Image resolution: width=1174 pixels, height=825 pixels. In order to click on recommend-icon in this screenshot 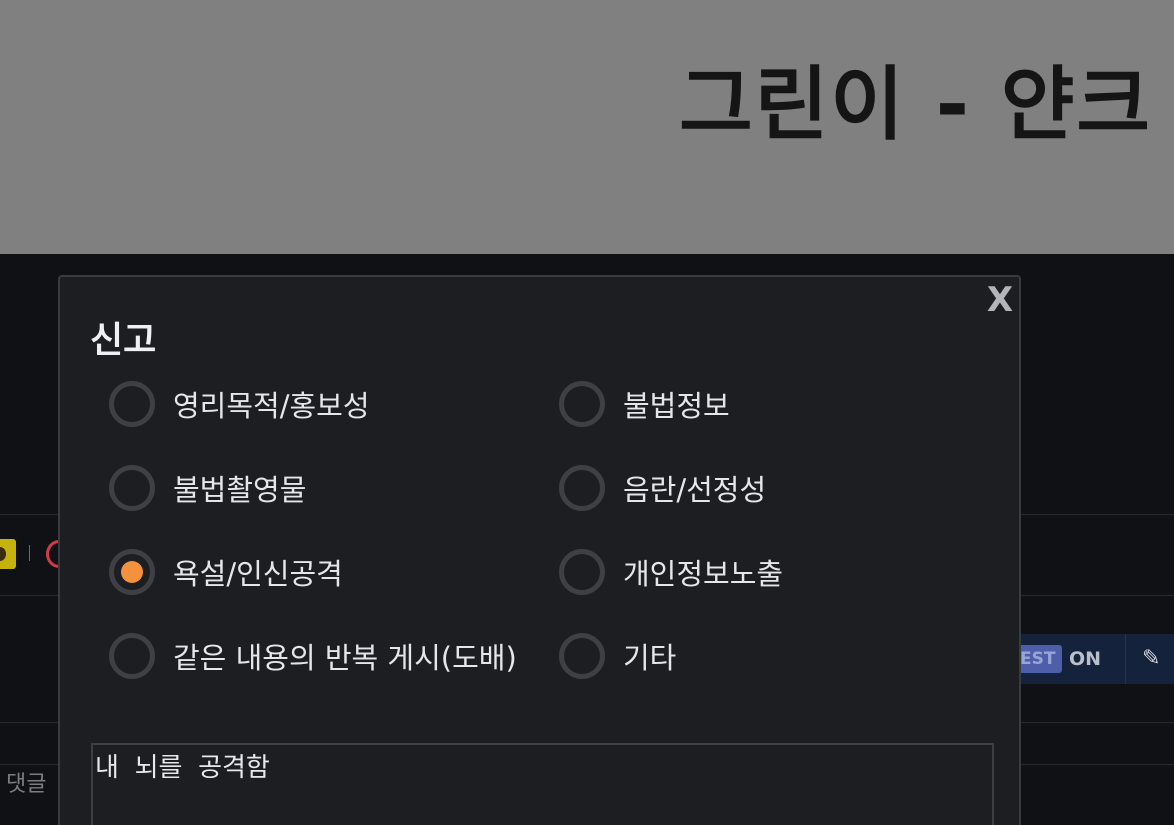, I will do `click(8, 554)`.